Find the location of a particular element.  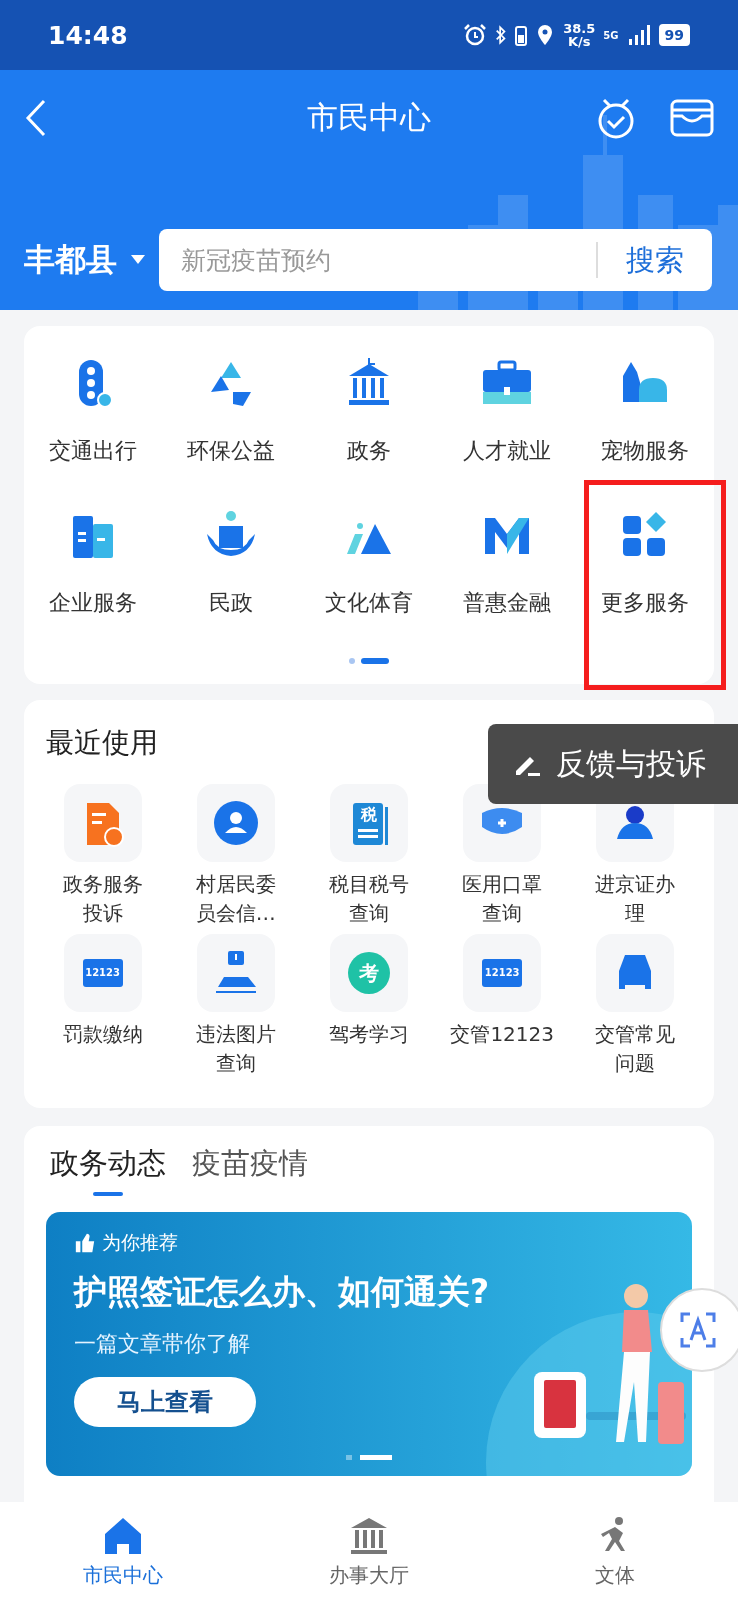

tab: 政务动态 is located at coordinates (108, 1171).